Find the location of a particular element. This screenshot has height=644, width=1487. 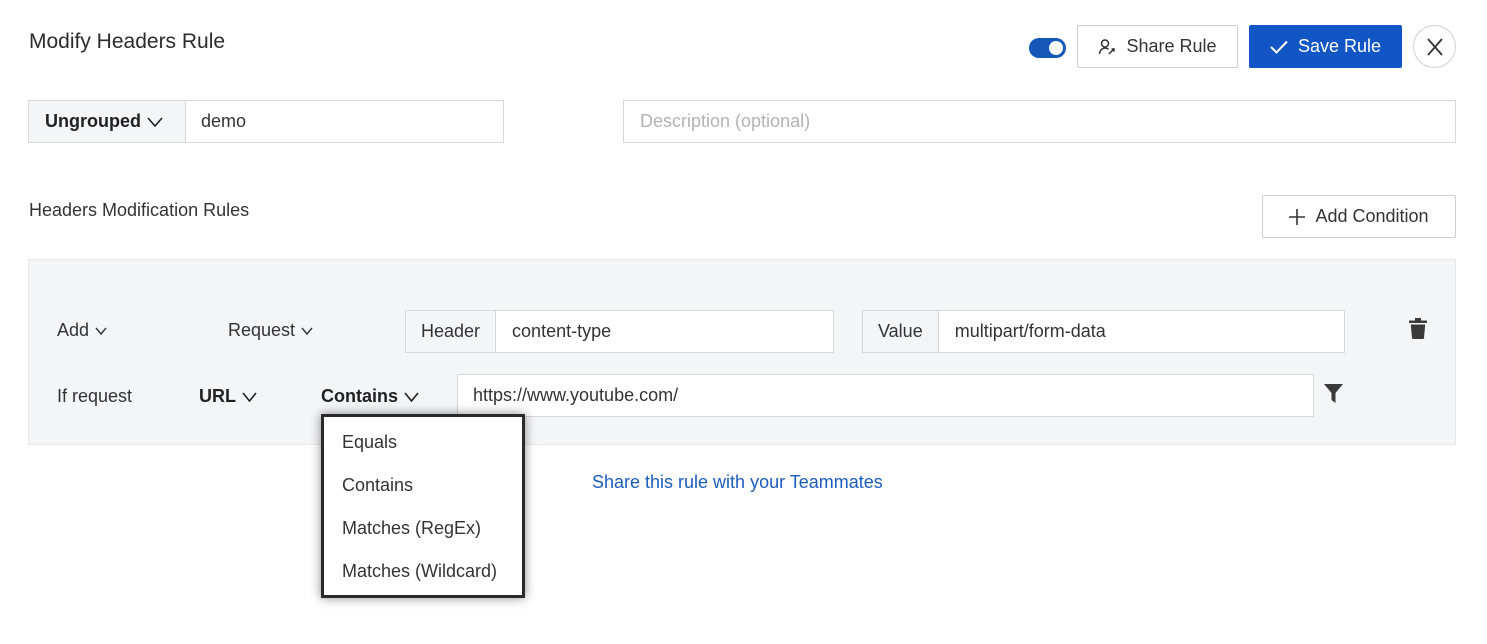

operator-label: Contains is located at coordinates (360, 396).